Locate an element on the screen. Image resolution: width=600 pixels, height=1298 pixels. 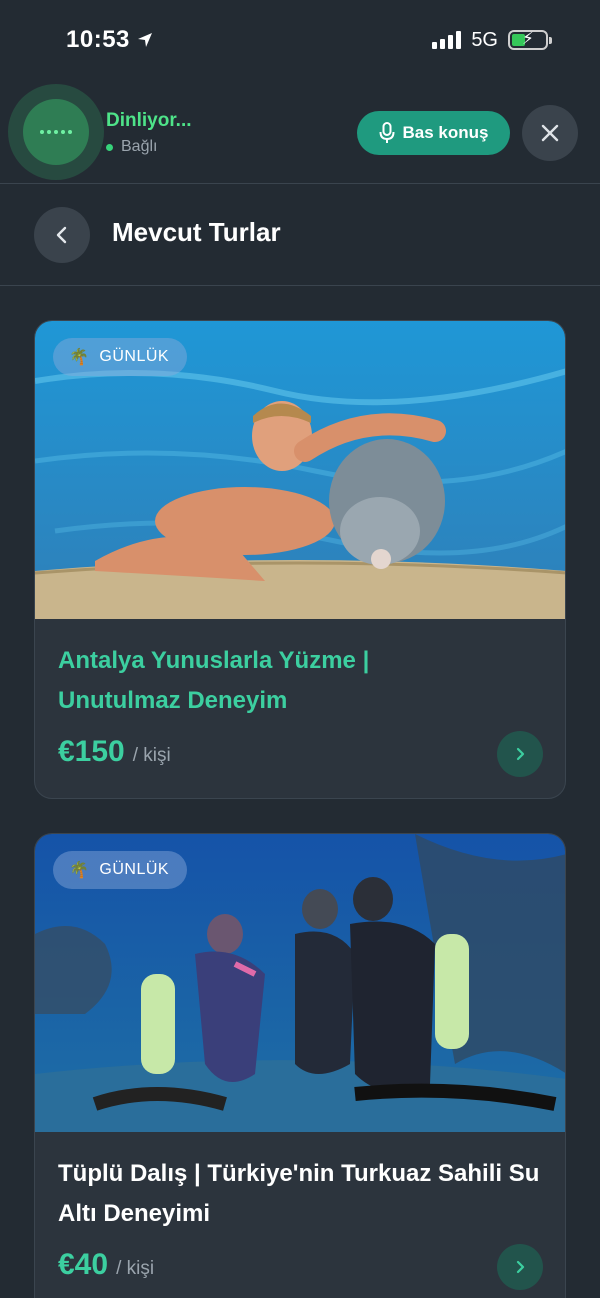
signal-icon is located at coordinates (447, 40).